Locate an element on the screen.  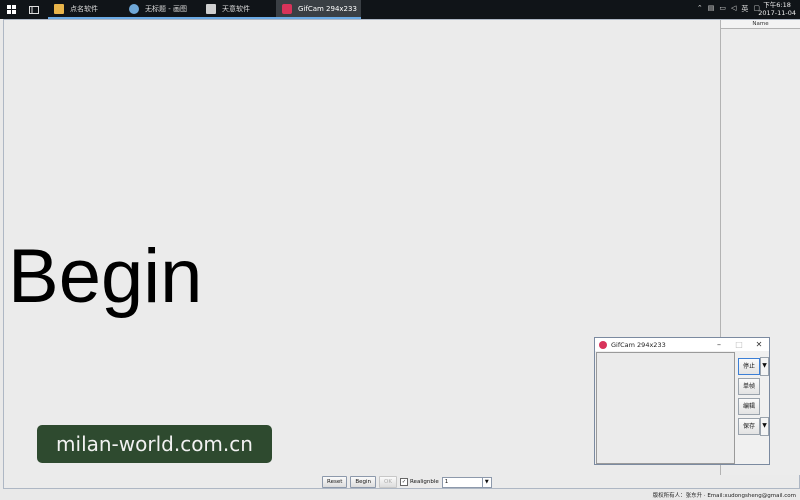
minimize-icon: – is located at coordinates (719, 344).